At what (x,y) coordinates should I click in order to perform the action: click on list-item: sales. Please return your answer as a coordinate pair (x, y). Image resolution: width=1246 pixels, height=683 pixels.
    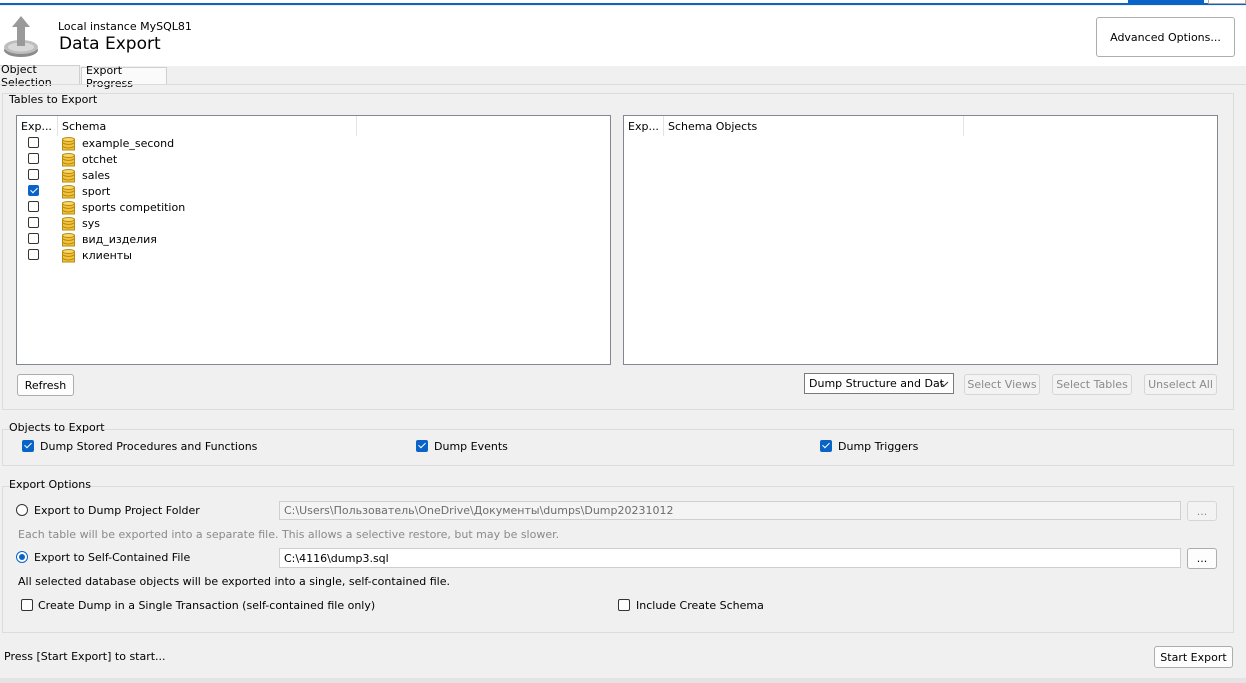
    Looking at the image, I should click on (313, 176).